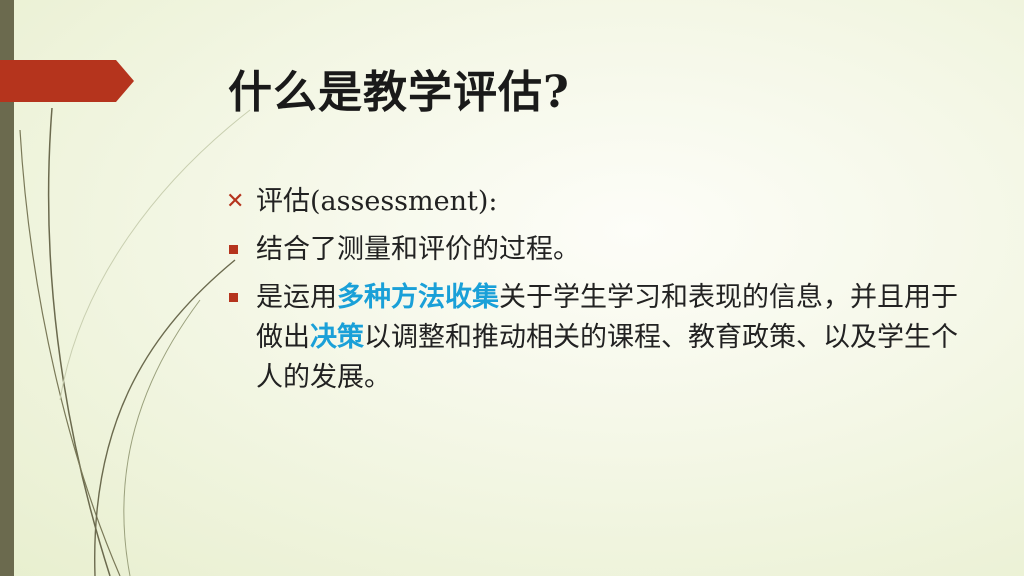  What do you see at coordinates (337, 337) in the screenshot?
I see `highlighted-phrase: 决策` at bounding box center [337, 337].